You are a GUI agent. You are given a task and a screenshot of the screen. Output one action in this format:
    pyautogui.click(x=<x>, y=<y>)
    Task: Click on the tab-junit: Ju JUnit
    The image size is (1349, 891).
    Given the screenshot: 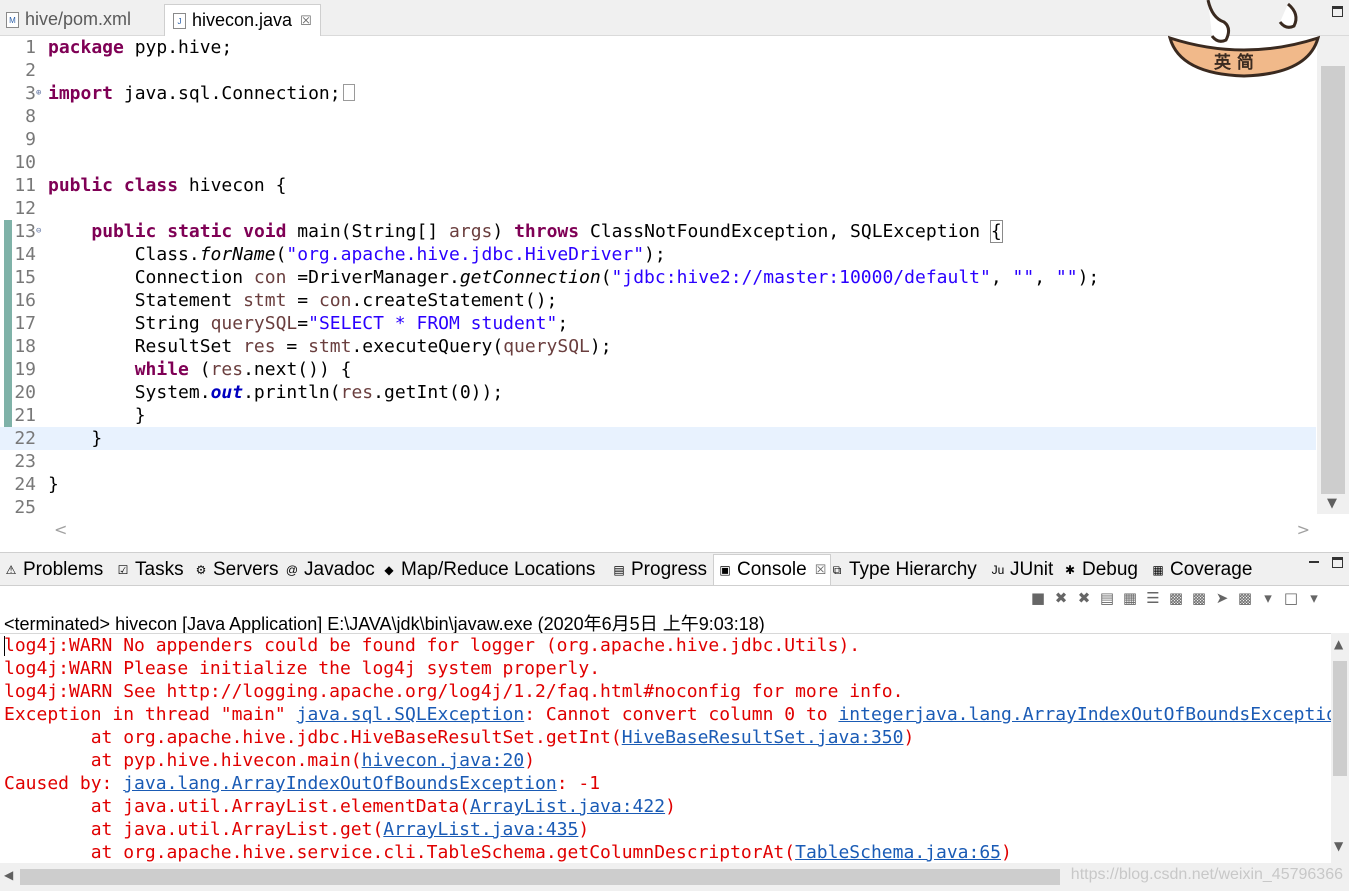 What is the action you would take?
    pyautogui.click(x=1022, y=570)
    